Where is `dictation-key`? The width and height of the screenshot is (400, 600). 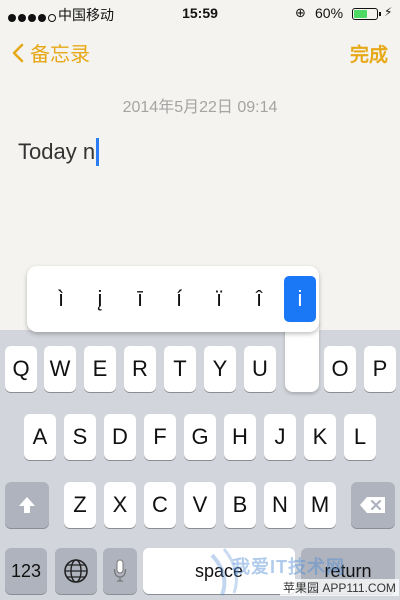
dictation-key is located at coordinates (120, 571).